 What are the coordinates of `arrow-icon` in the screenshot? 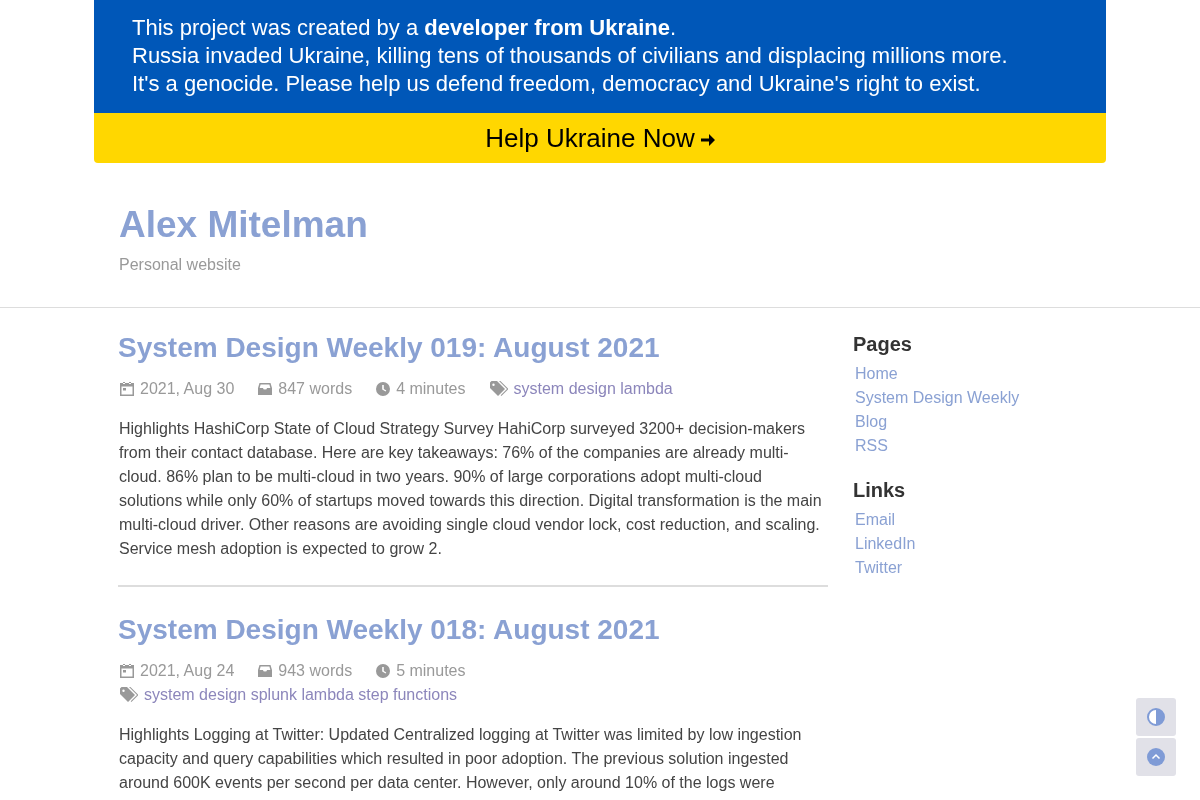 It's located at (707, 139).